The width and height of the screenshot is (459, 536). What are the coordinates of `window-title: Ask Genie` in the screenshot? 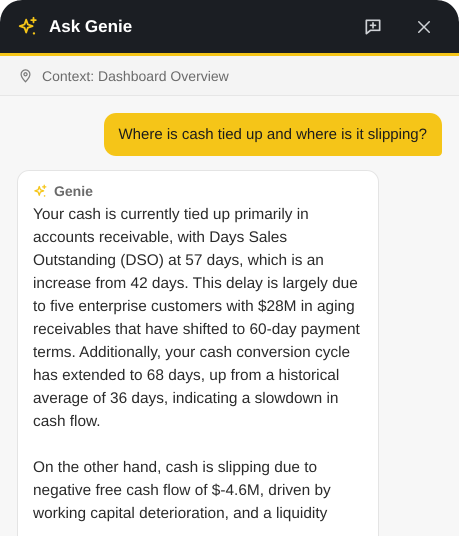 It's located at (91, 26).